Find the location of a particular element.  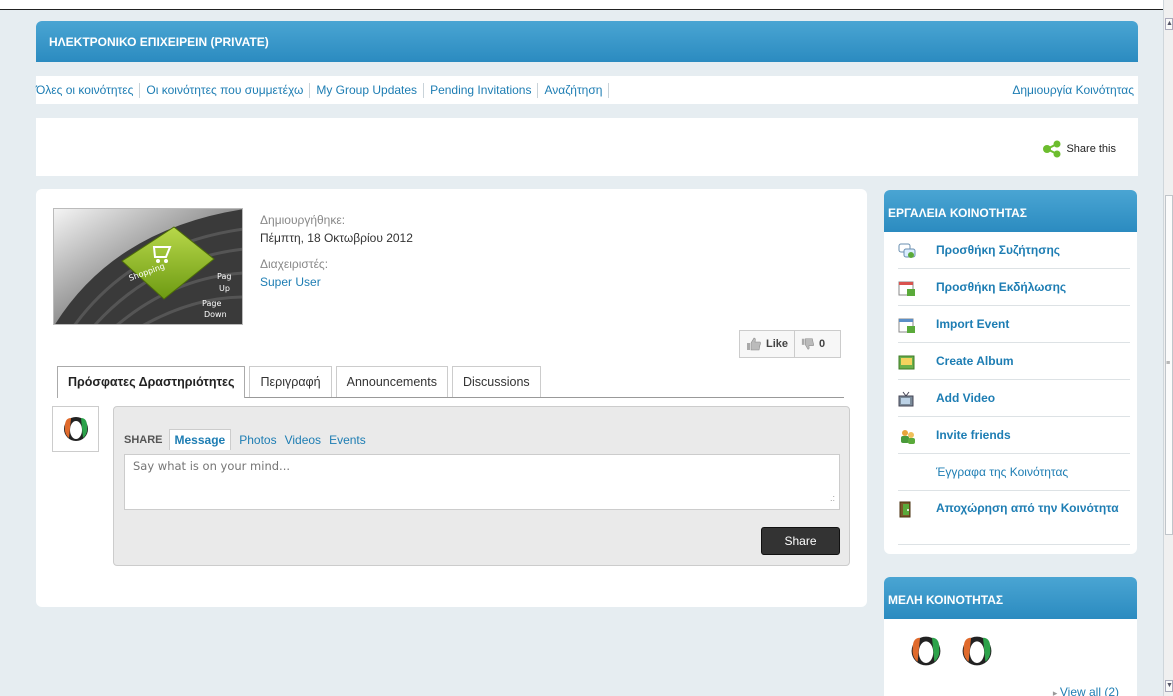

video-icon is located at coordinates (906, 399).